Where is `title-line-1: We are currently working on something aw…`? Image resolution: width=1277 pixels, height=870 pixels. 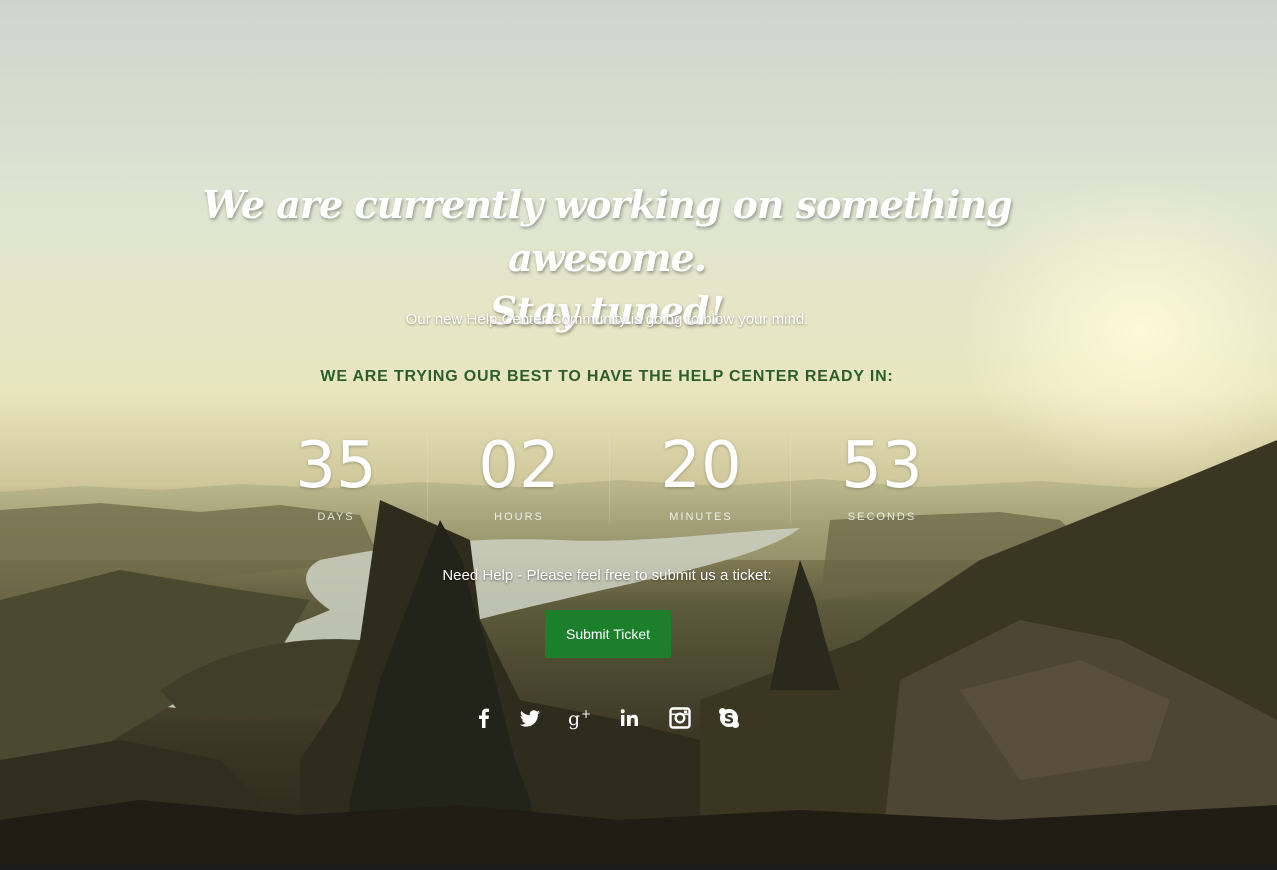
title-line-1: We are currently working on something aw… is located at coordinates (607, 231).